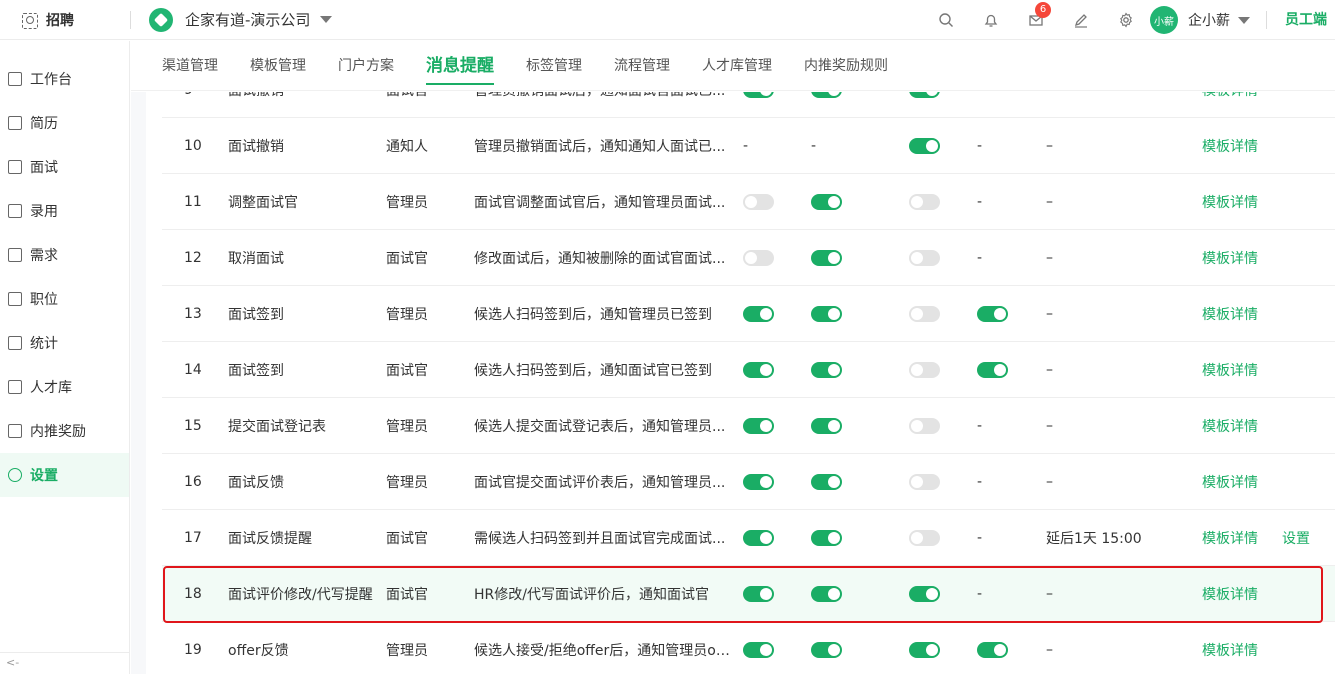 Image resolution: width=1335 pixels, height=674 pixels. What do you see at coordinates (64, 475) in the screenshot?
I see `sidebar-item-settings: 设置` at bounding box center [64, 475].